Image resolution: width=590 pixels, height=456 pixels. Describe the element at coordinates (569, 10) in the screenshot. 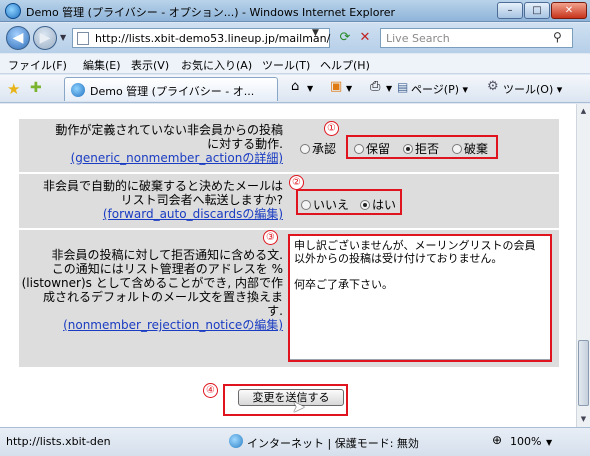

I see `close-button: ✕` at that location.